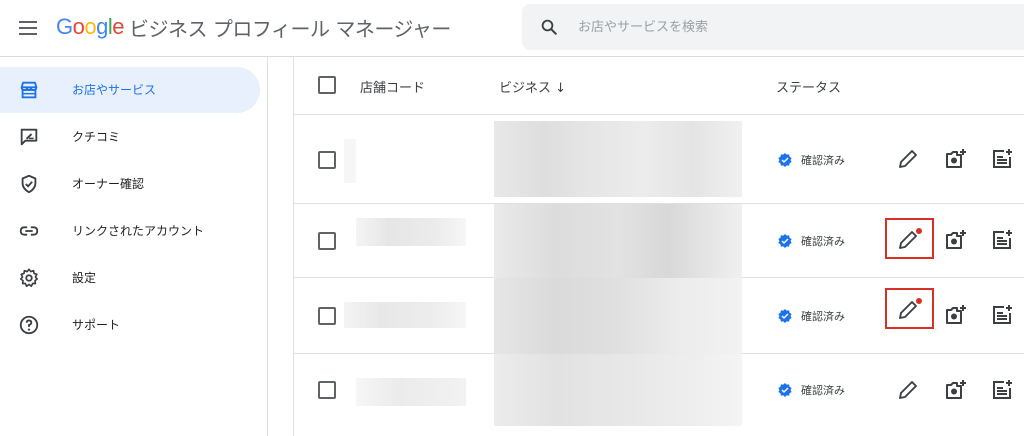  I want to click on review-icon, so click(29, 137).